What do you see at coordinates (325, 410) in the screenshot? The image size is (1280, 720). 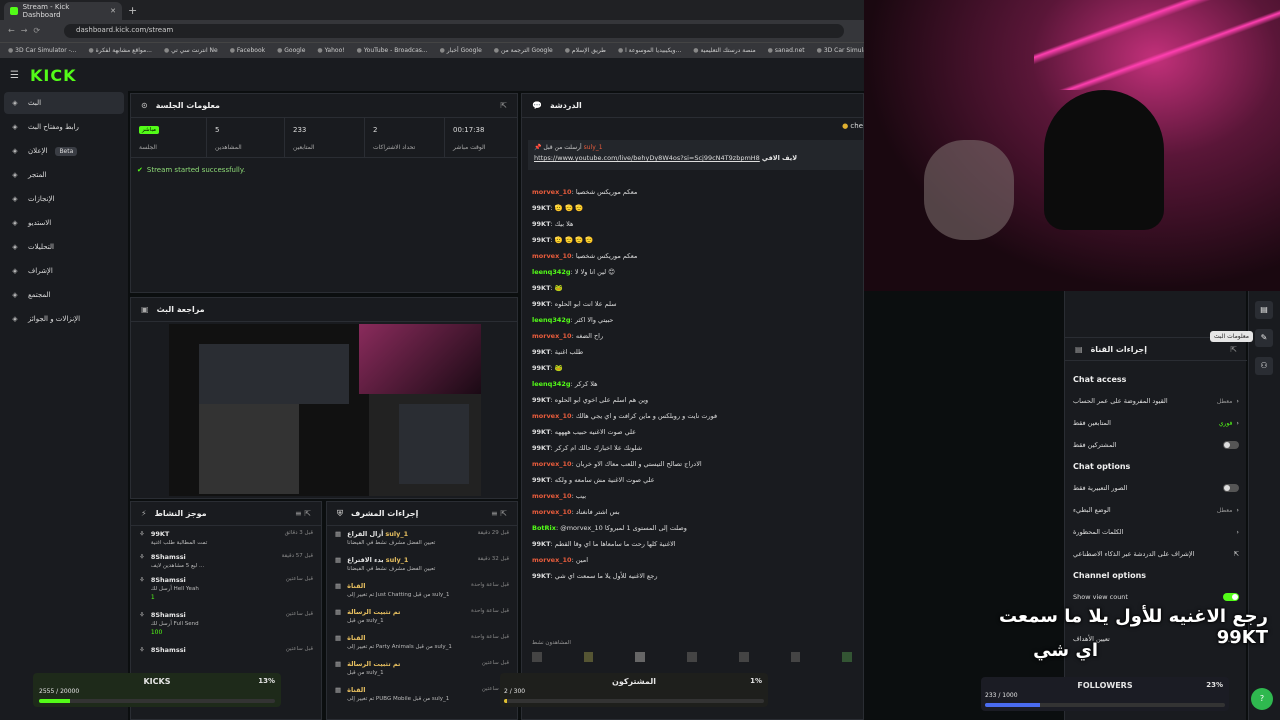 I see `stream-preview-video` at bounding box center [325, 410].